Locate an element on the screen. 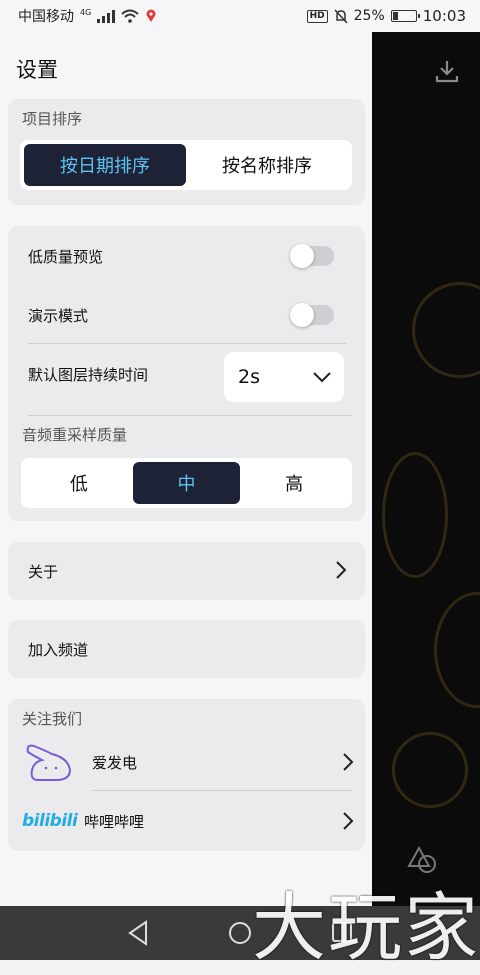 Image resolution: width=480 pixels, height=975 pixels. project-sort-segmented: 按日期排序 按名称排序 is located at coordinates (186, 165).